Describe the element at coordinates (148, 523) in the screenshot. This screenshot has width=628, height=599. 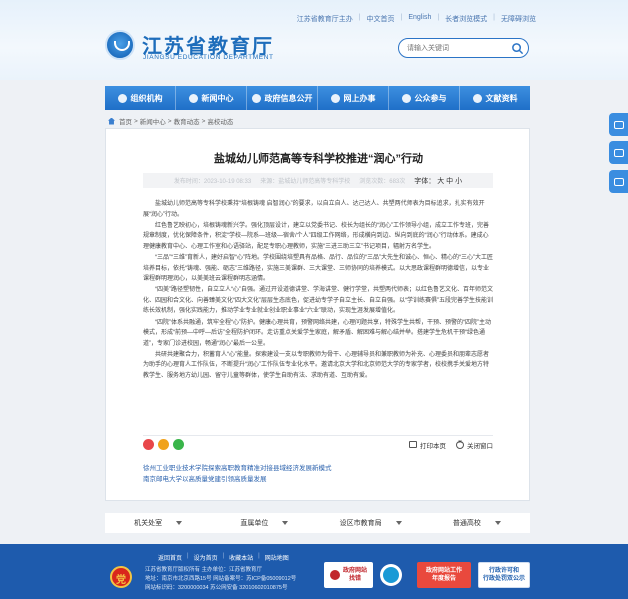
I see `select-label: 机关处室` at that location.